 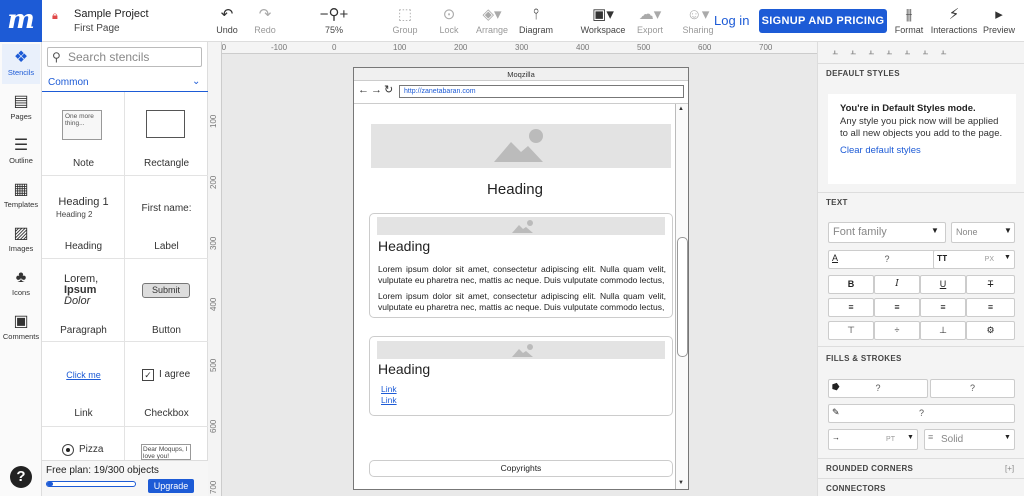 I want to click on stencil-radio: Pizza, so click(x=83, y=443).